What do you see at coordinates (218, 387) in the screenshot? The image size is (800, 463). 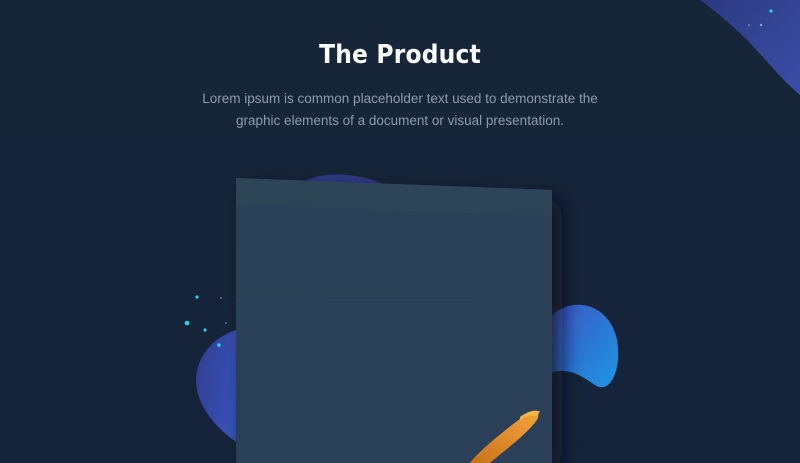 I see `left-blob` at bounding box center [218, 387].